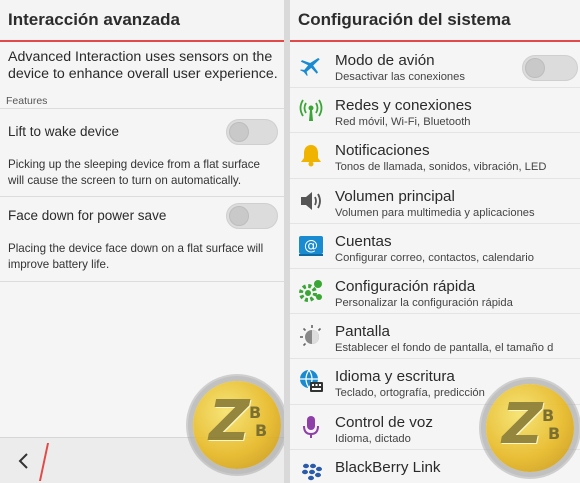  What do you see at coordinates (434, 257) in the screenshot?
I see `item-subtitle: Configurar correo, contactos, calendario` at bounding box center [434, 257].